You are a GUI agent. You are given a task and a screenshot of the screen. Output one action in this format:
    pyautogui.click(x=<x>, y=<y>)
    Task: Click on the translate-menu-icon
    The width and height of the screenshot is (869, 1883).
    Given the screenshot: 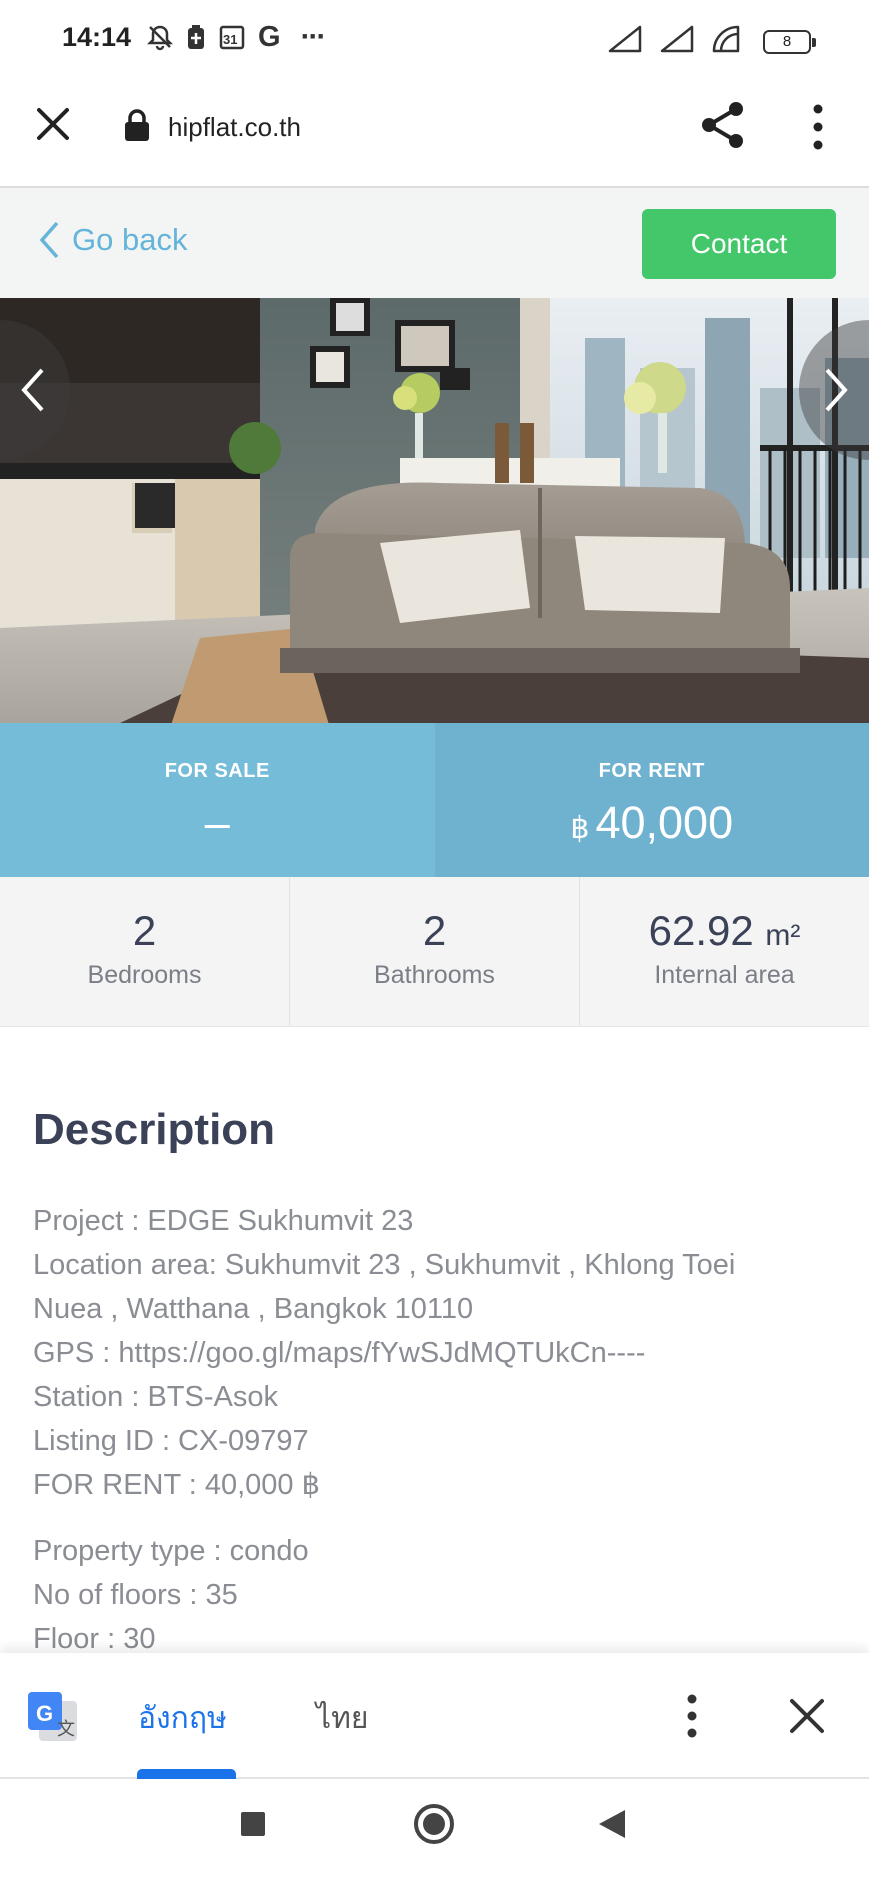 What is the action you would take?
    pyautogui.click(x=692, y=1716)
    